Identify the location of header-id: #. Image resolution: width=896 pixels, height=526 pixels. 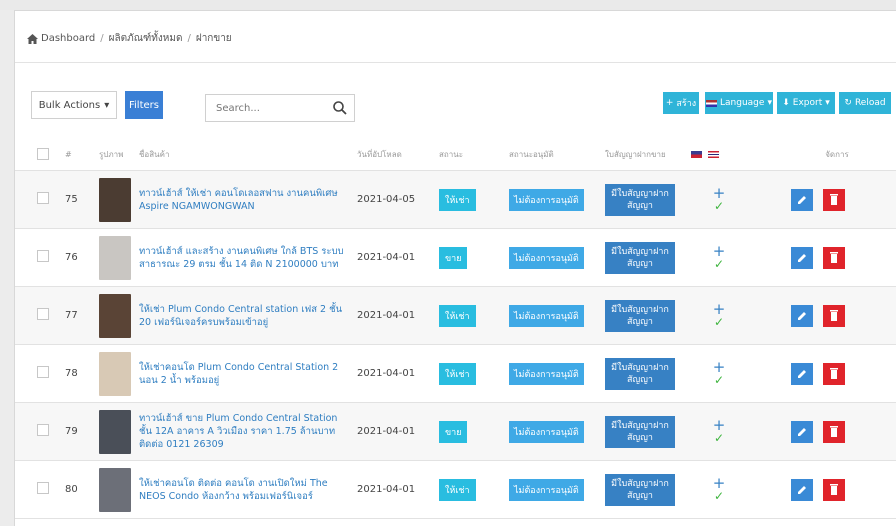
(77, 155).